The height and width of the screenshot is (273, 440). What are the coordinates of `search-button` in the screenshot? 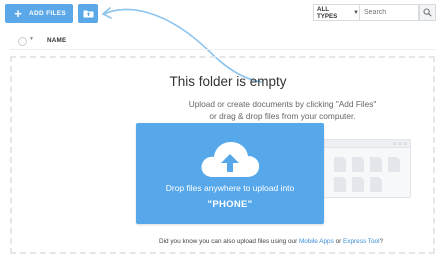 It's located at (427, 12).